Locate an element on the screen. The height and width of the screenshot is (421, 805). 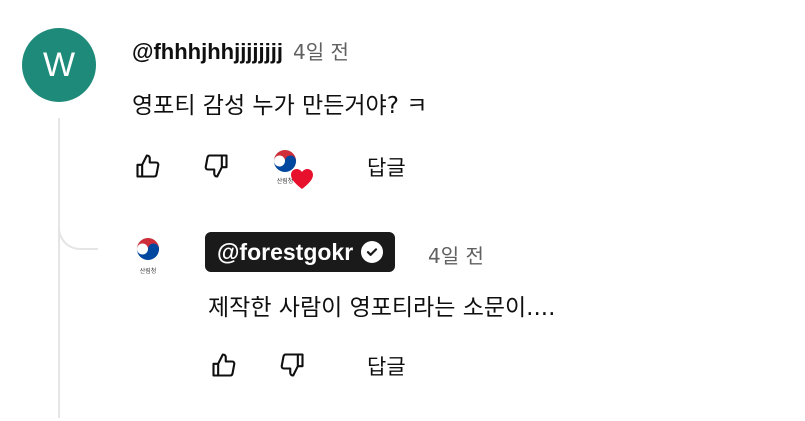
reply-dislike-button is located at coordinates (292, 365).